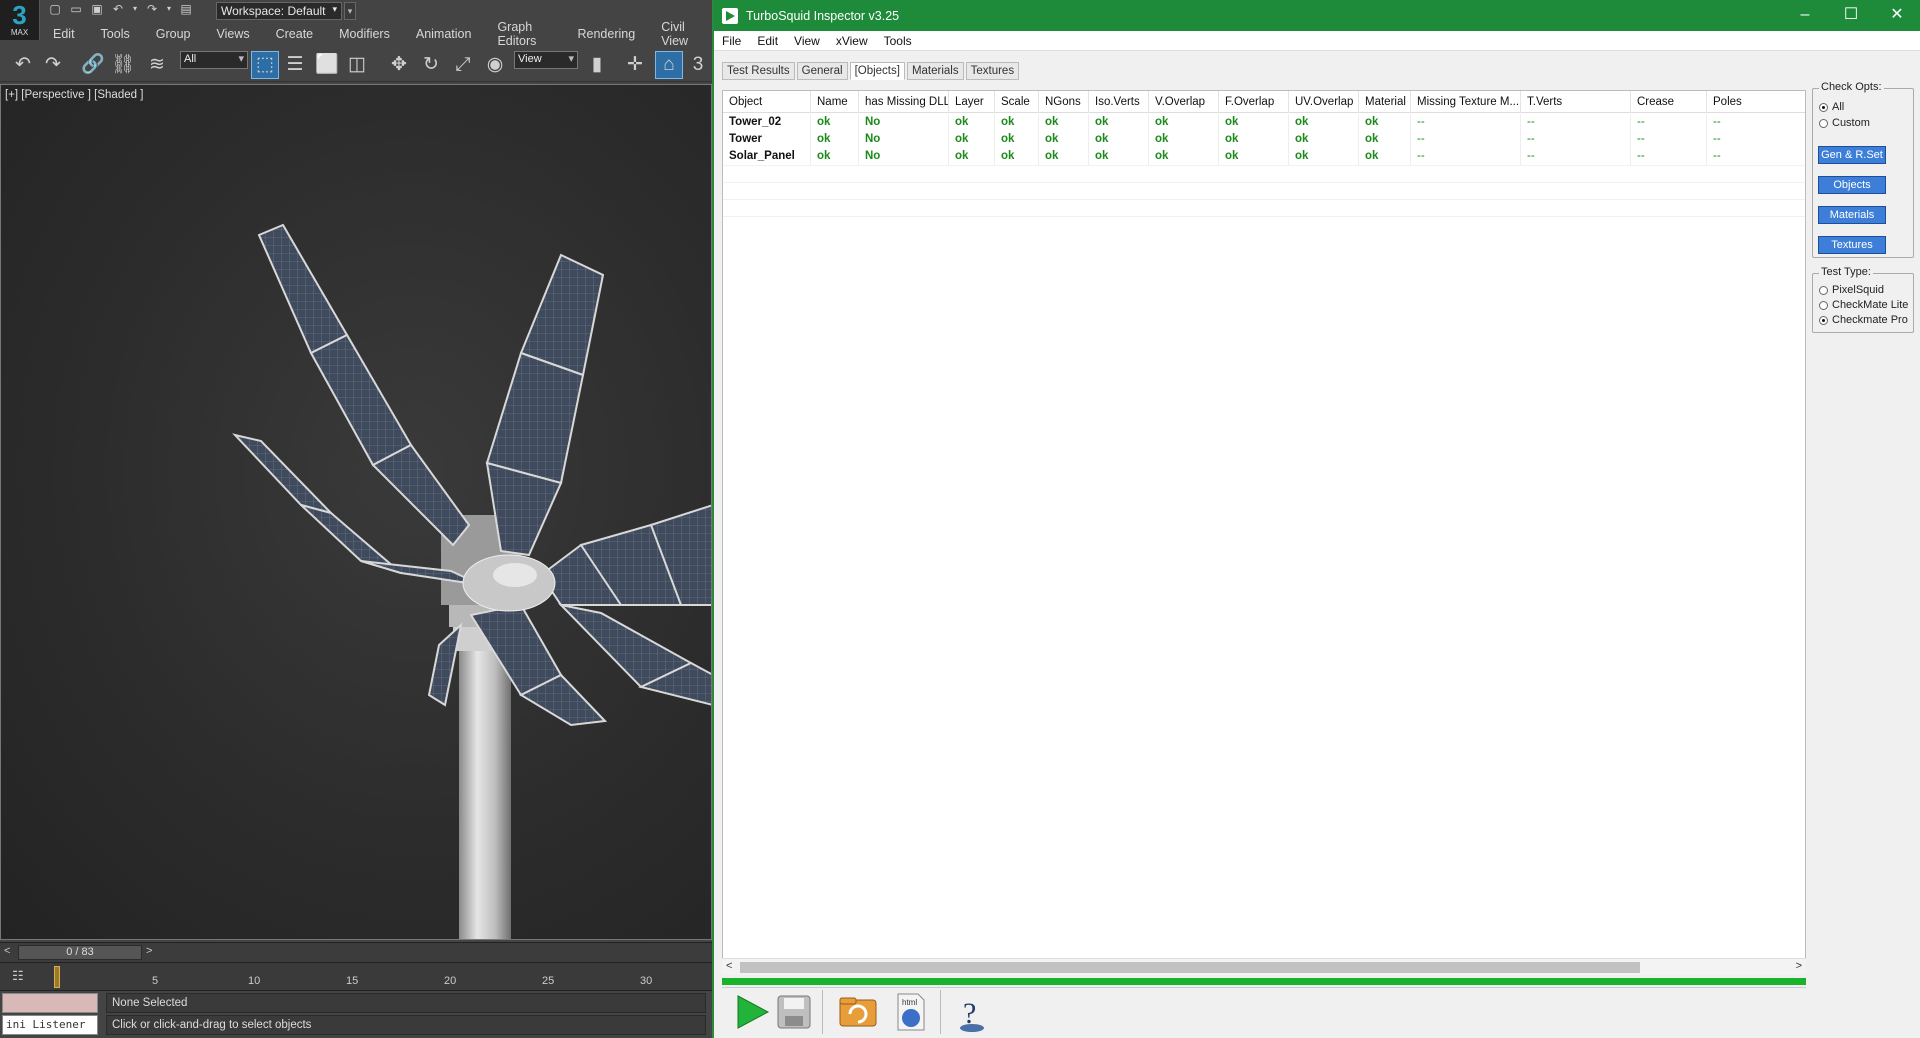 The image size is (1920, 1038). I want to click on tab-general: General, so click(822, 71).